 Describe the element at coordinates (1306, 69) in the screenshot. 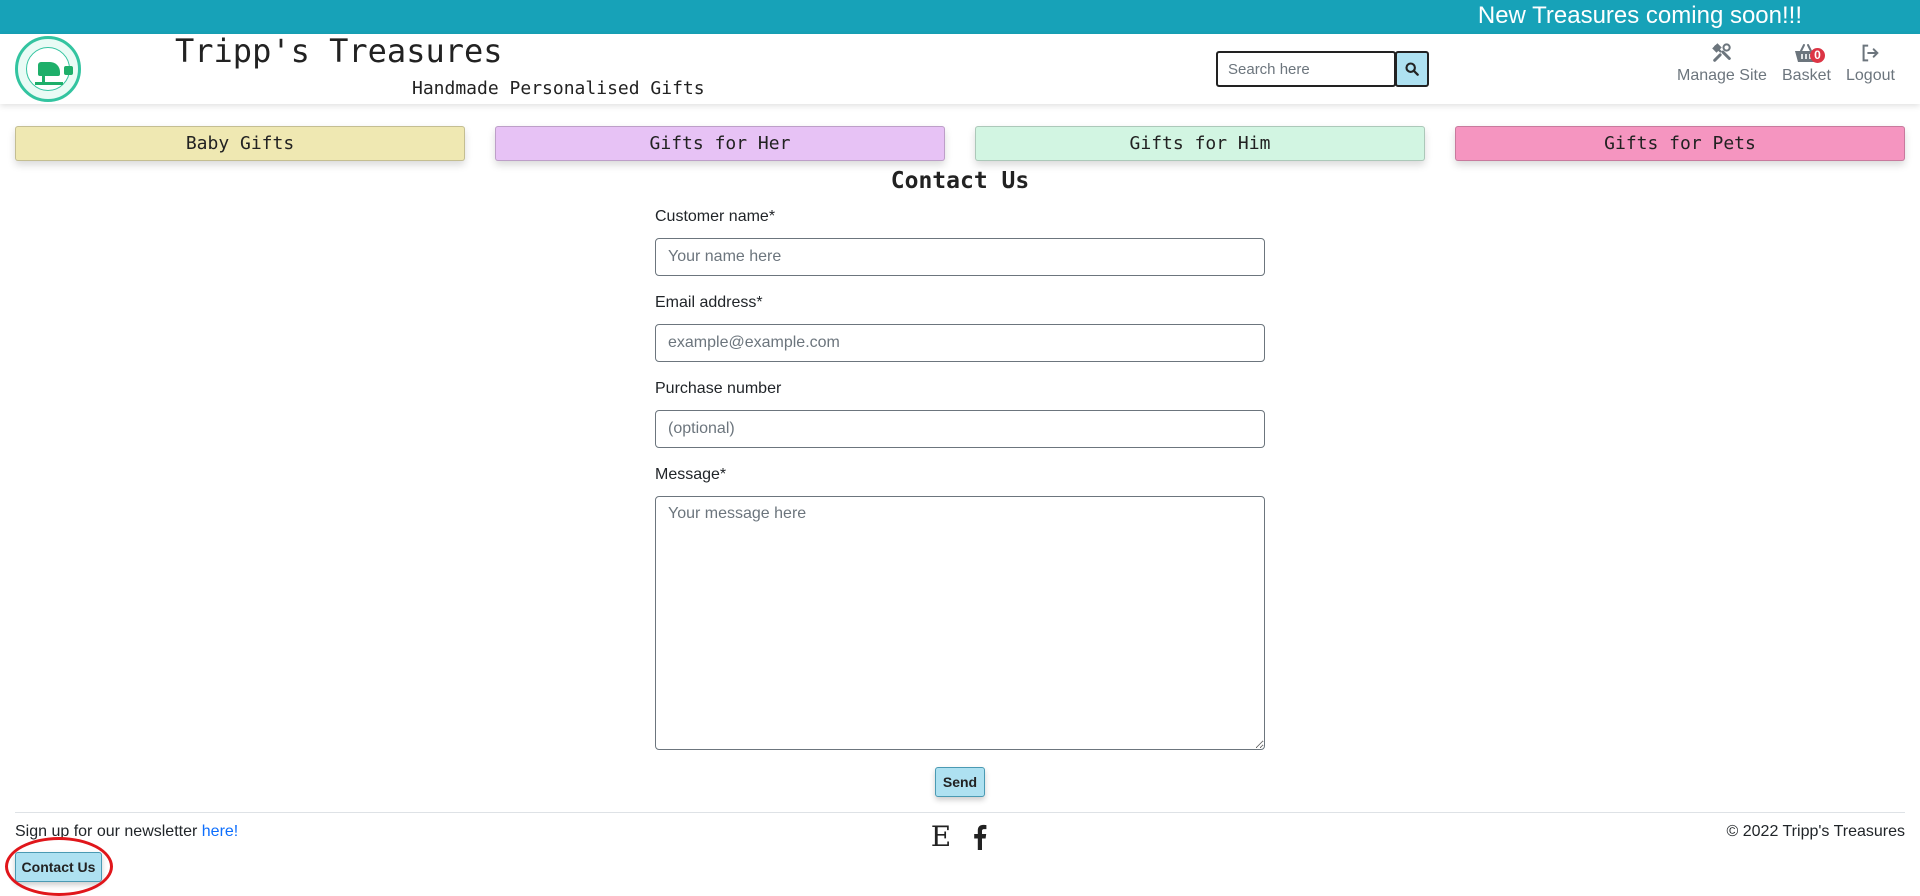

I see `search-input` at that location.